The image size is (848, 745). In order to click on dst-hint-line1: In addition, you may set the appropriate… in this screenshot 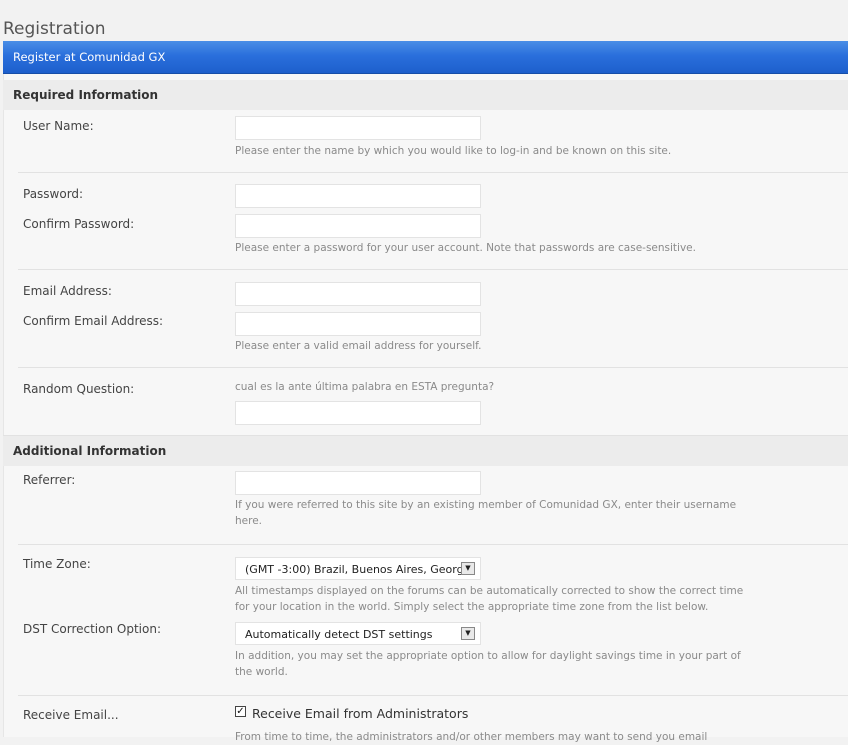, I will do `click(488, 656)`.